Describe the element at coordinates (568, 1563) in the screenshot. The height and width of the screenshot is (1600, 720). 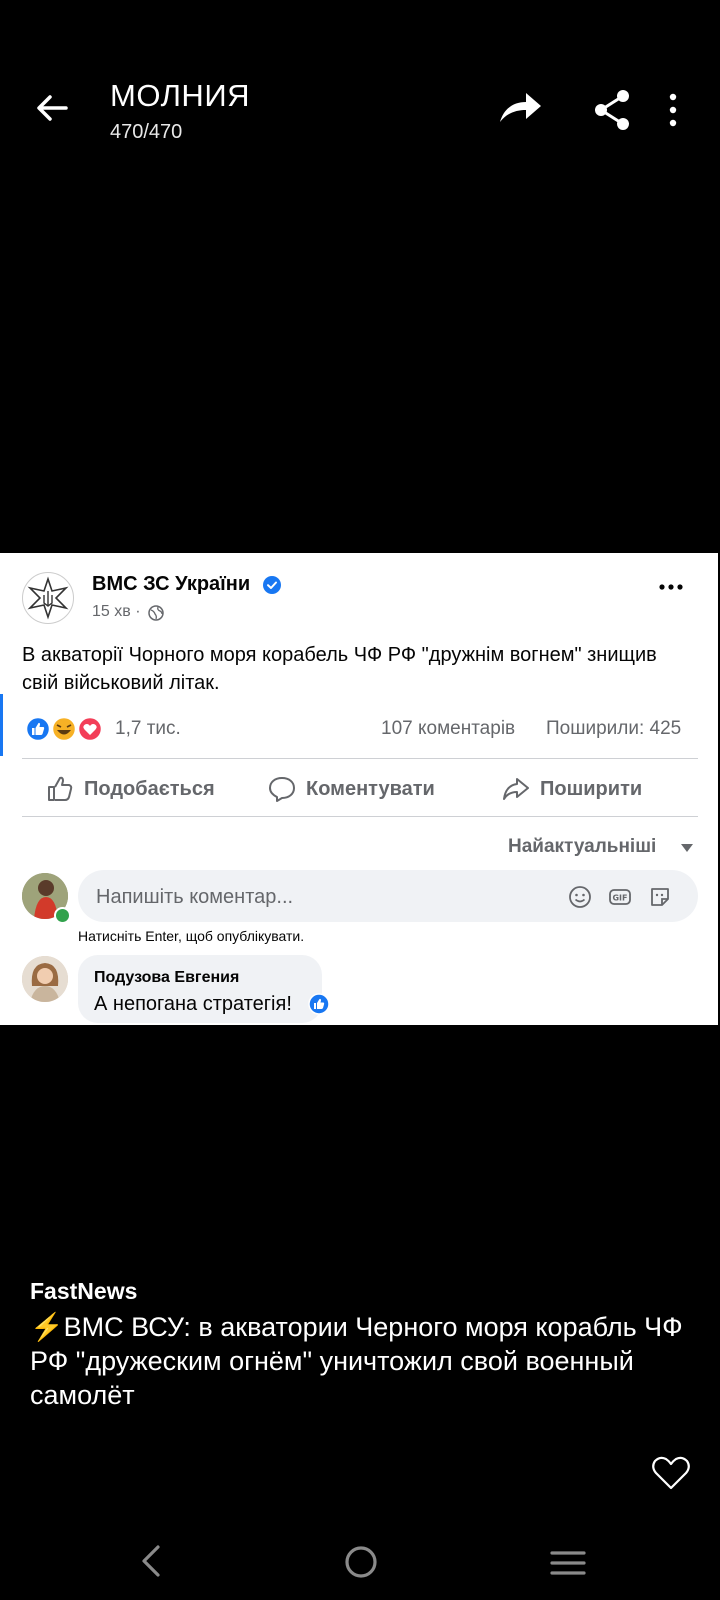
I see `nav-recents-icon` at that location.